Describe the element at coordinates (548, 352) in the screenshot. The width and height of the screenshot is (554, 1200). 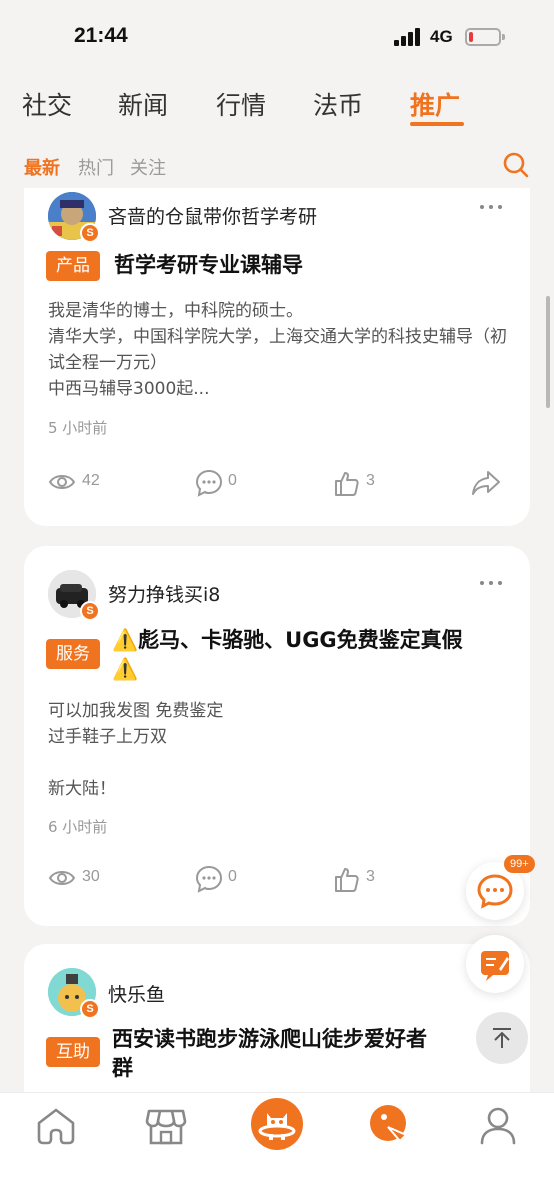
I see `scrollbar` at that location.